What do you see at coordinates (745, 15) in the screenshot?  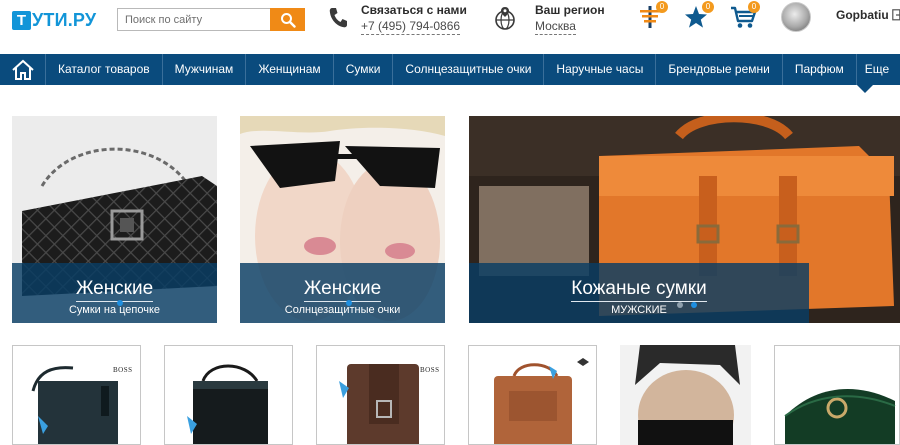 I see `cart-button: 0` at bounding box center [745, 15].